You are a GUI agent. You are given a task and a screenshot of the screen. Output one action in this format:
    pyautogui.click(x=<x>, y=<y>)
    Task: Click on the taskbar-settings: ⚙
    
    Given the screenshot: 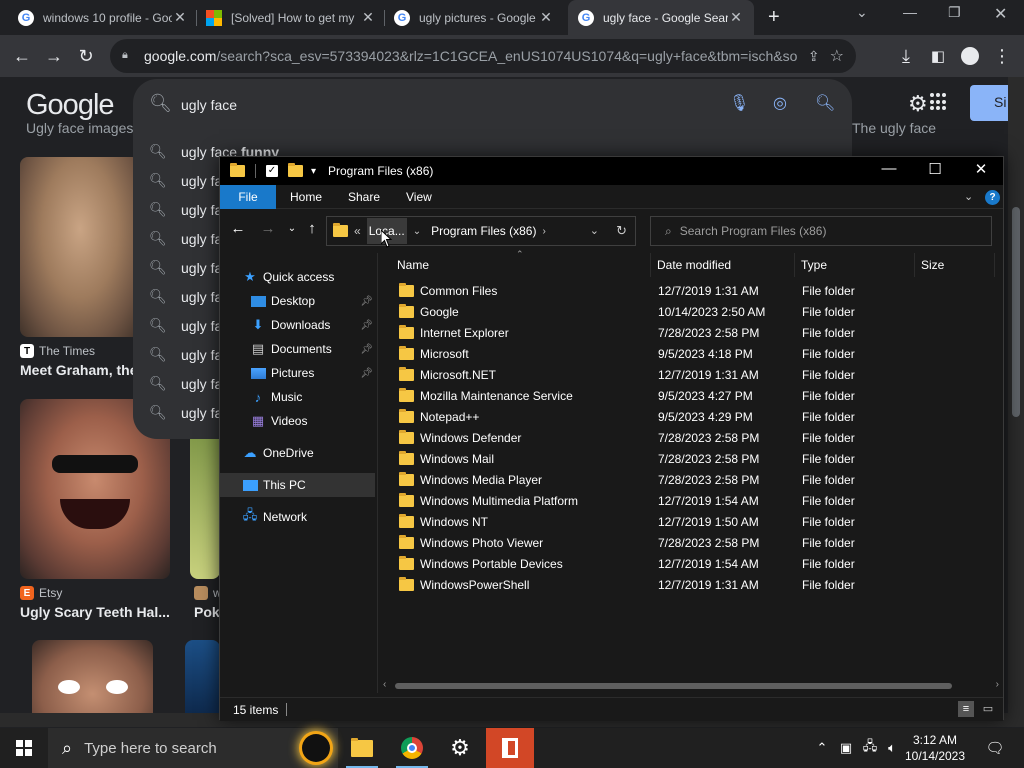 What is the action you would take?
    pyautogui.click(x=460, y=748)
    